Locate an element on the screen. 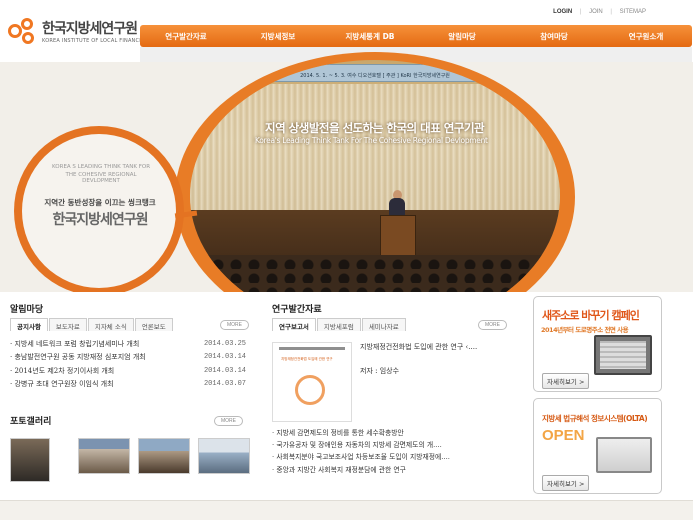 The width and height of the screenshot is (693, 520). olta-banner: 지방세 법규해석 정보시스템(OLTA) OPEN 자세히보기 > is located at coordinates (597, 446).